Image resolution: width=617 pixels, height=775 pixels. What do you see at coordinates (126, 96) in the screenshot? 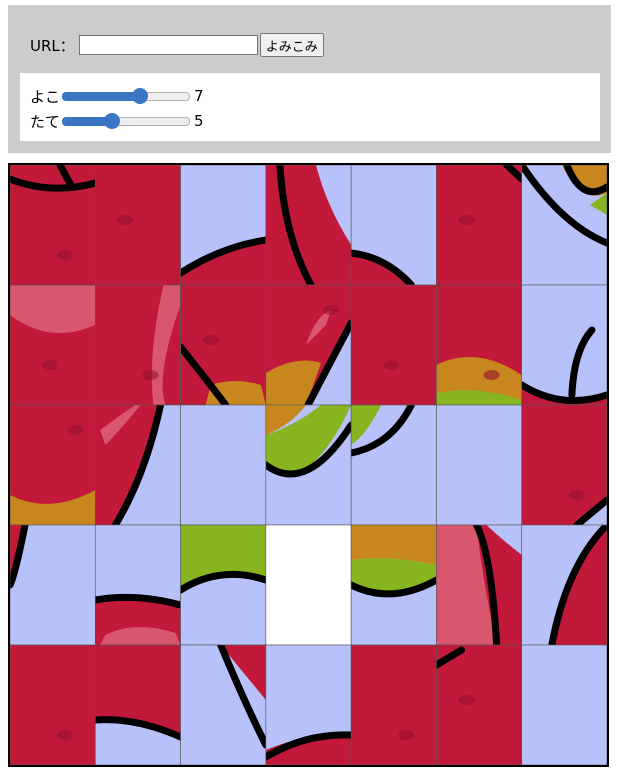
I see `columns-slider` at bounding box center [126, 96].